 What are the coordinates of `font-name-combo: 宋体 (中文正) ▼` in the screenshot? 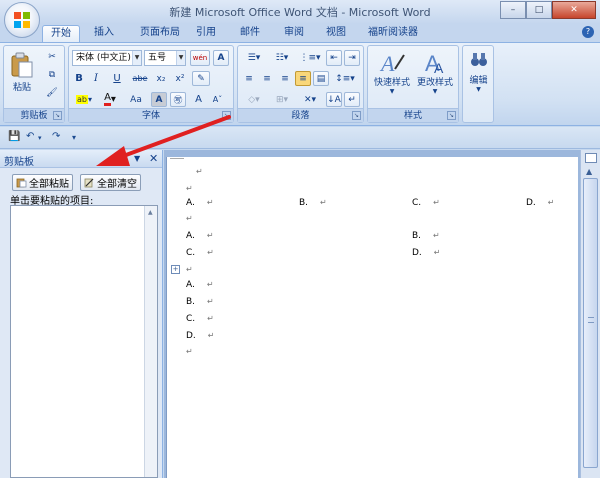 It's located at (107, 58).